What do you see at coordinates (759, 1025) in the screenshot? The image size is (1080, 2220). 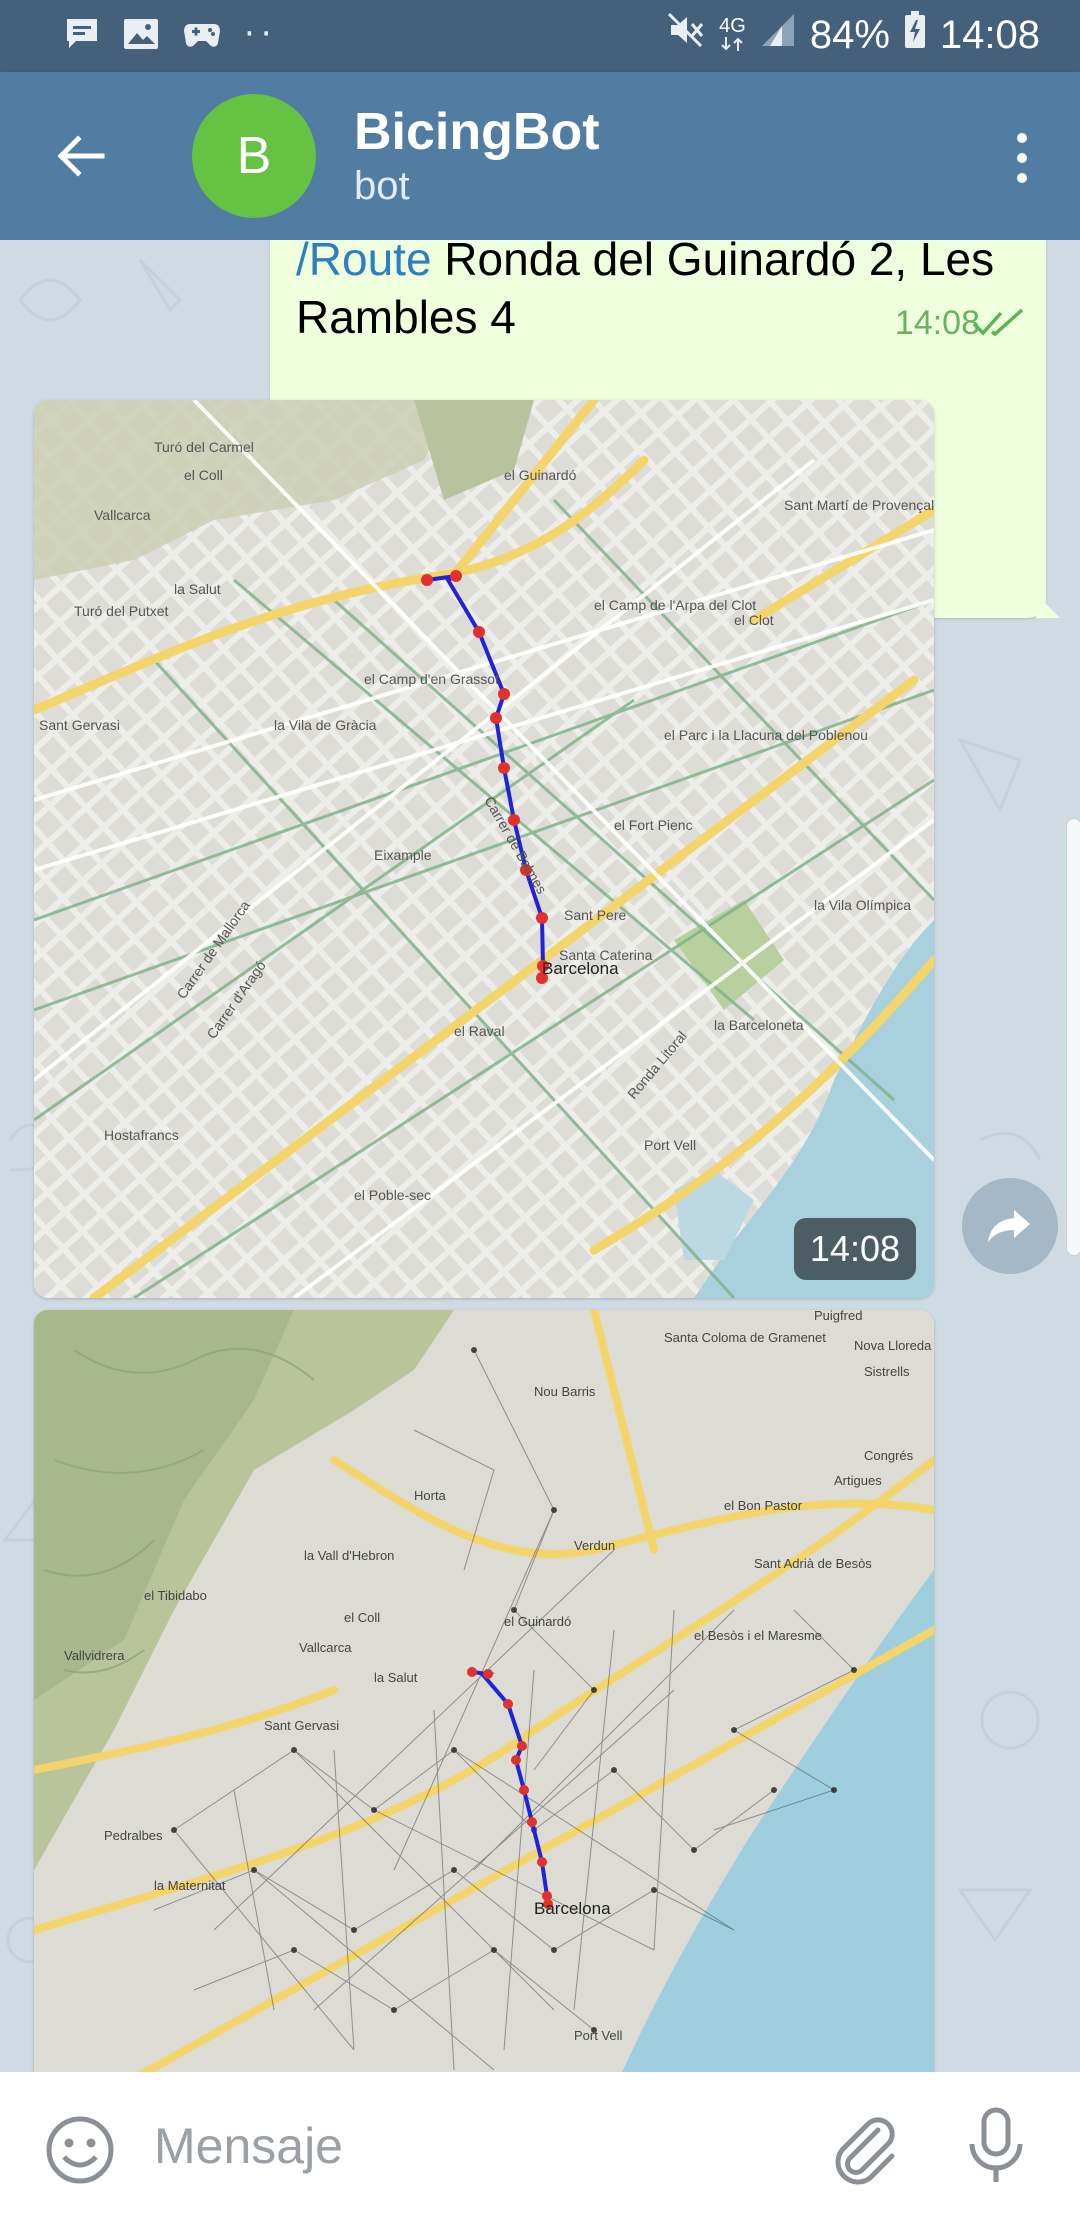 I see `map-label: la Barceloneta` at bounding box center [759, 1025].